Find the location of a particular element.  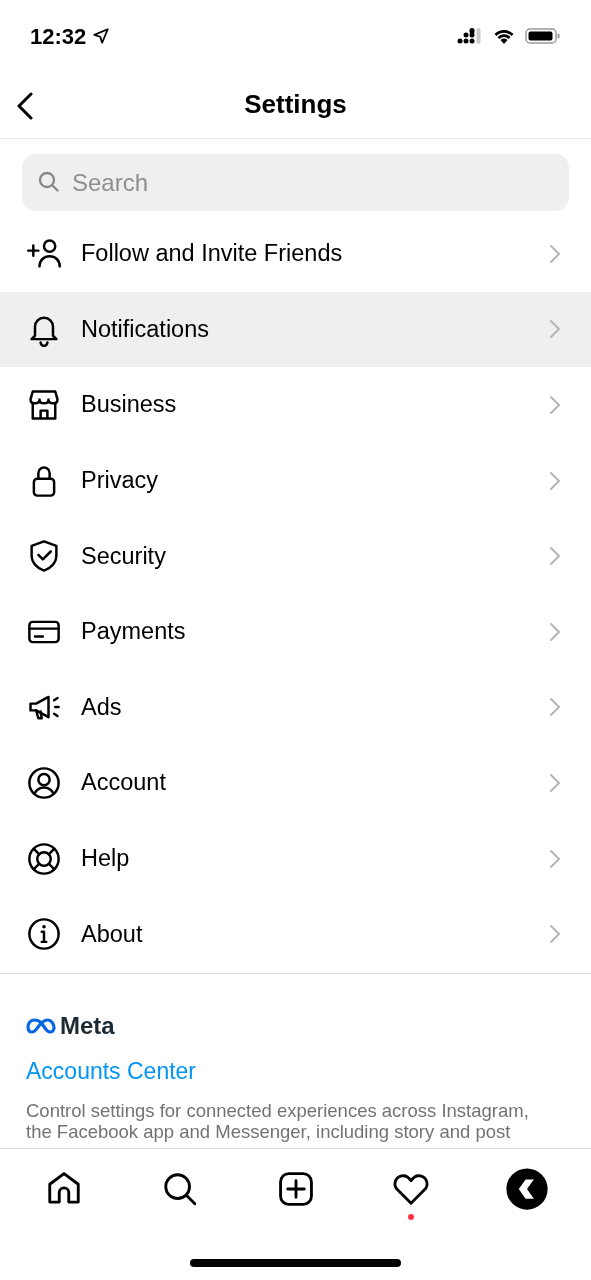

settings-item: Notifications is located at coordinates (295, 329).